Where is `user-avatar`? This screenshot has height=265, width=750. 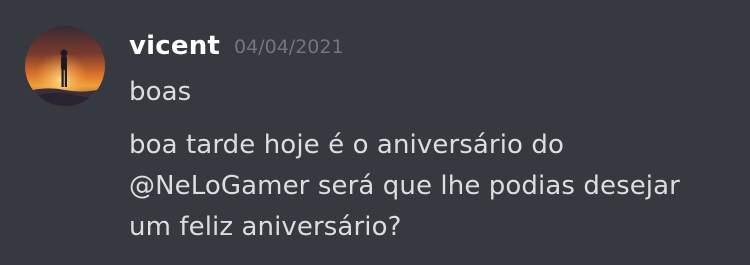 user-avatar is located at coordinates (65, 66).